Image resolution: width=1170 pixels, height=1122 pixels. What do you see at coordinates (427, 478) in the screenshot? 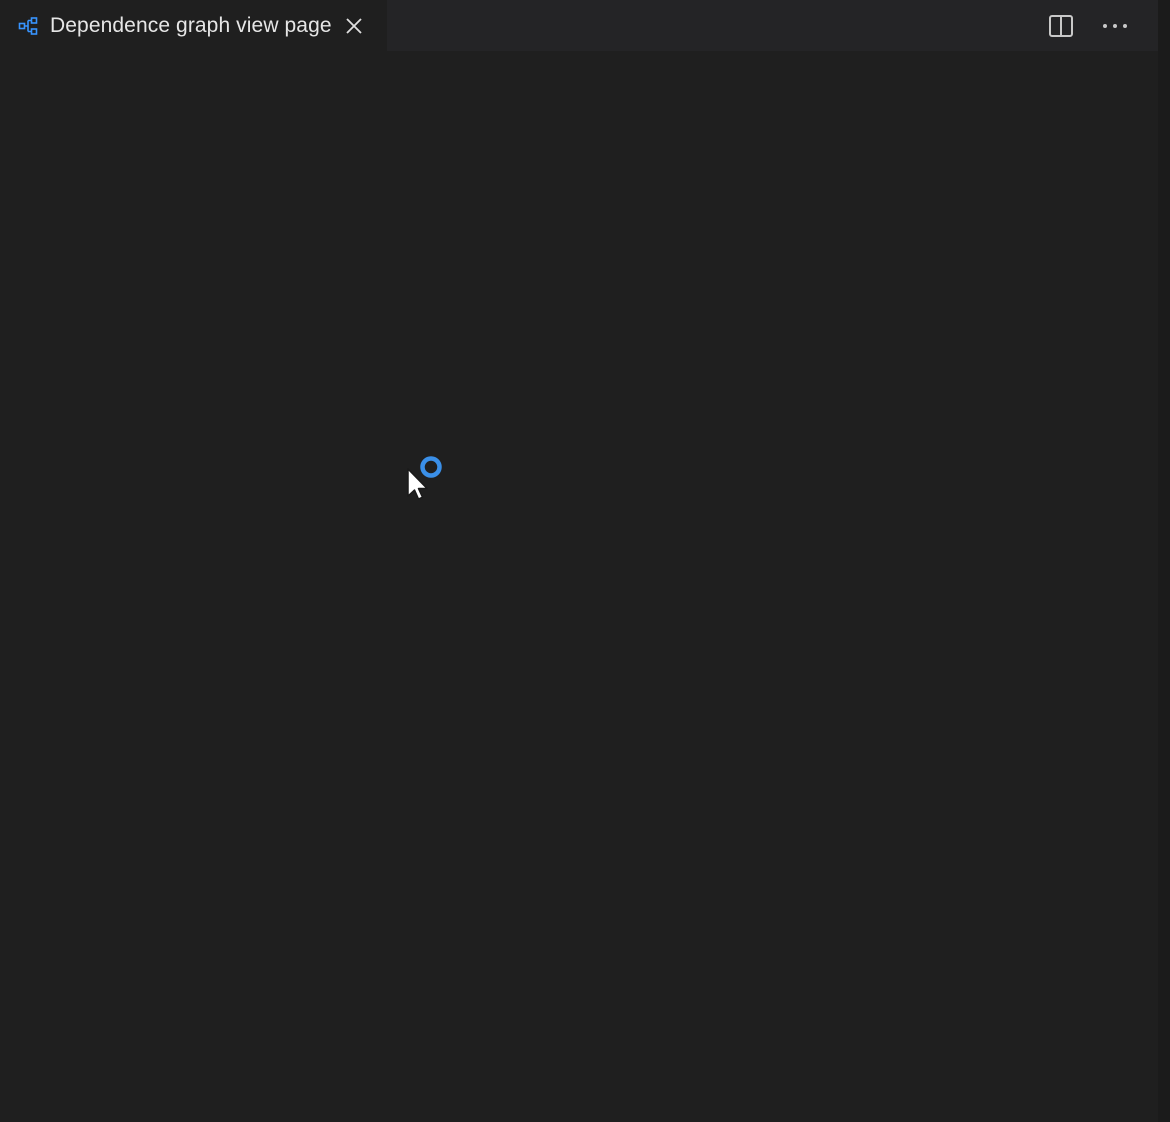
I see `busy-cursor-icon` at bounding box center [427, 478].